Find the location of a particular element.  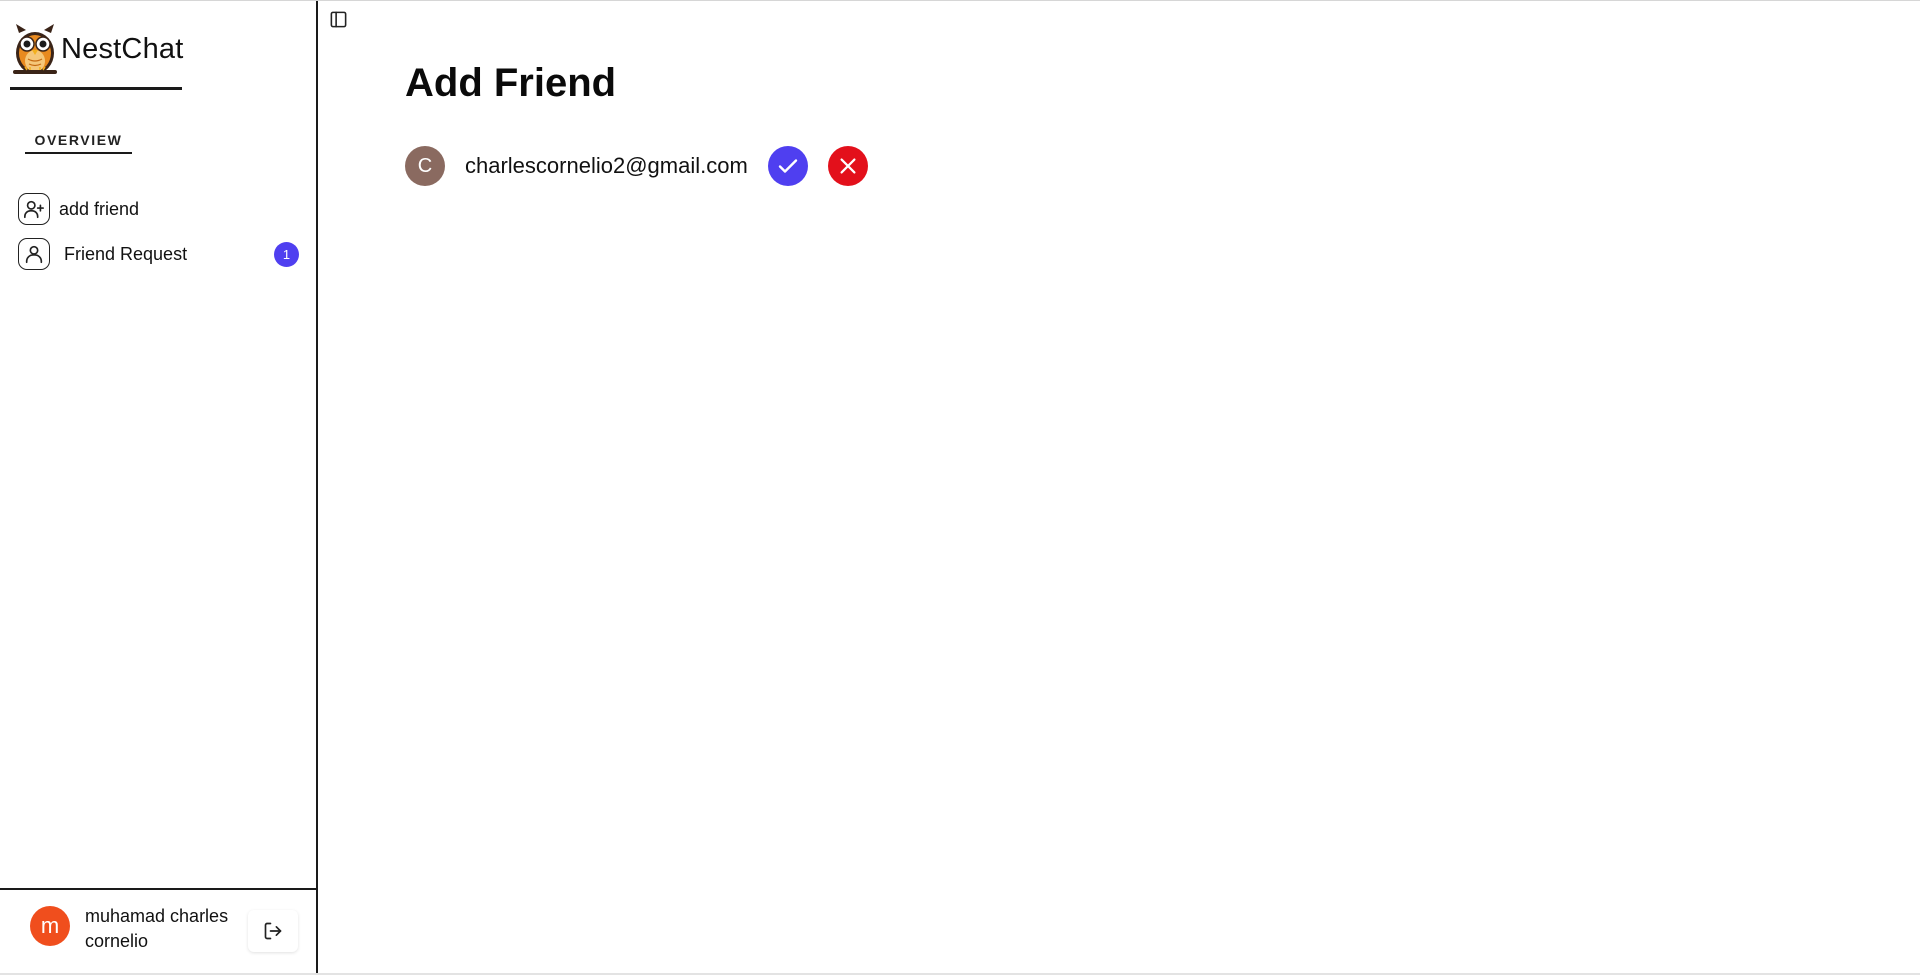

sidebar-item-friend-request: Friend Request is located at coordinates (102, 254).